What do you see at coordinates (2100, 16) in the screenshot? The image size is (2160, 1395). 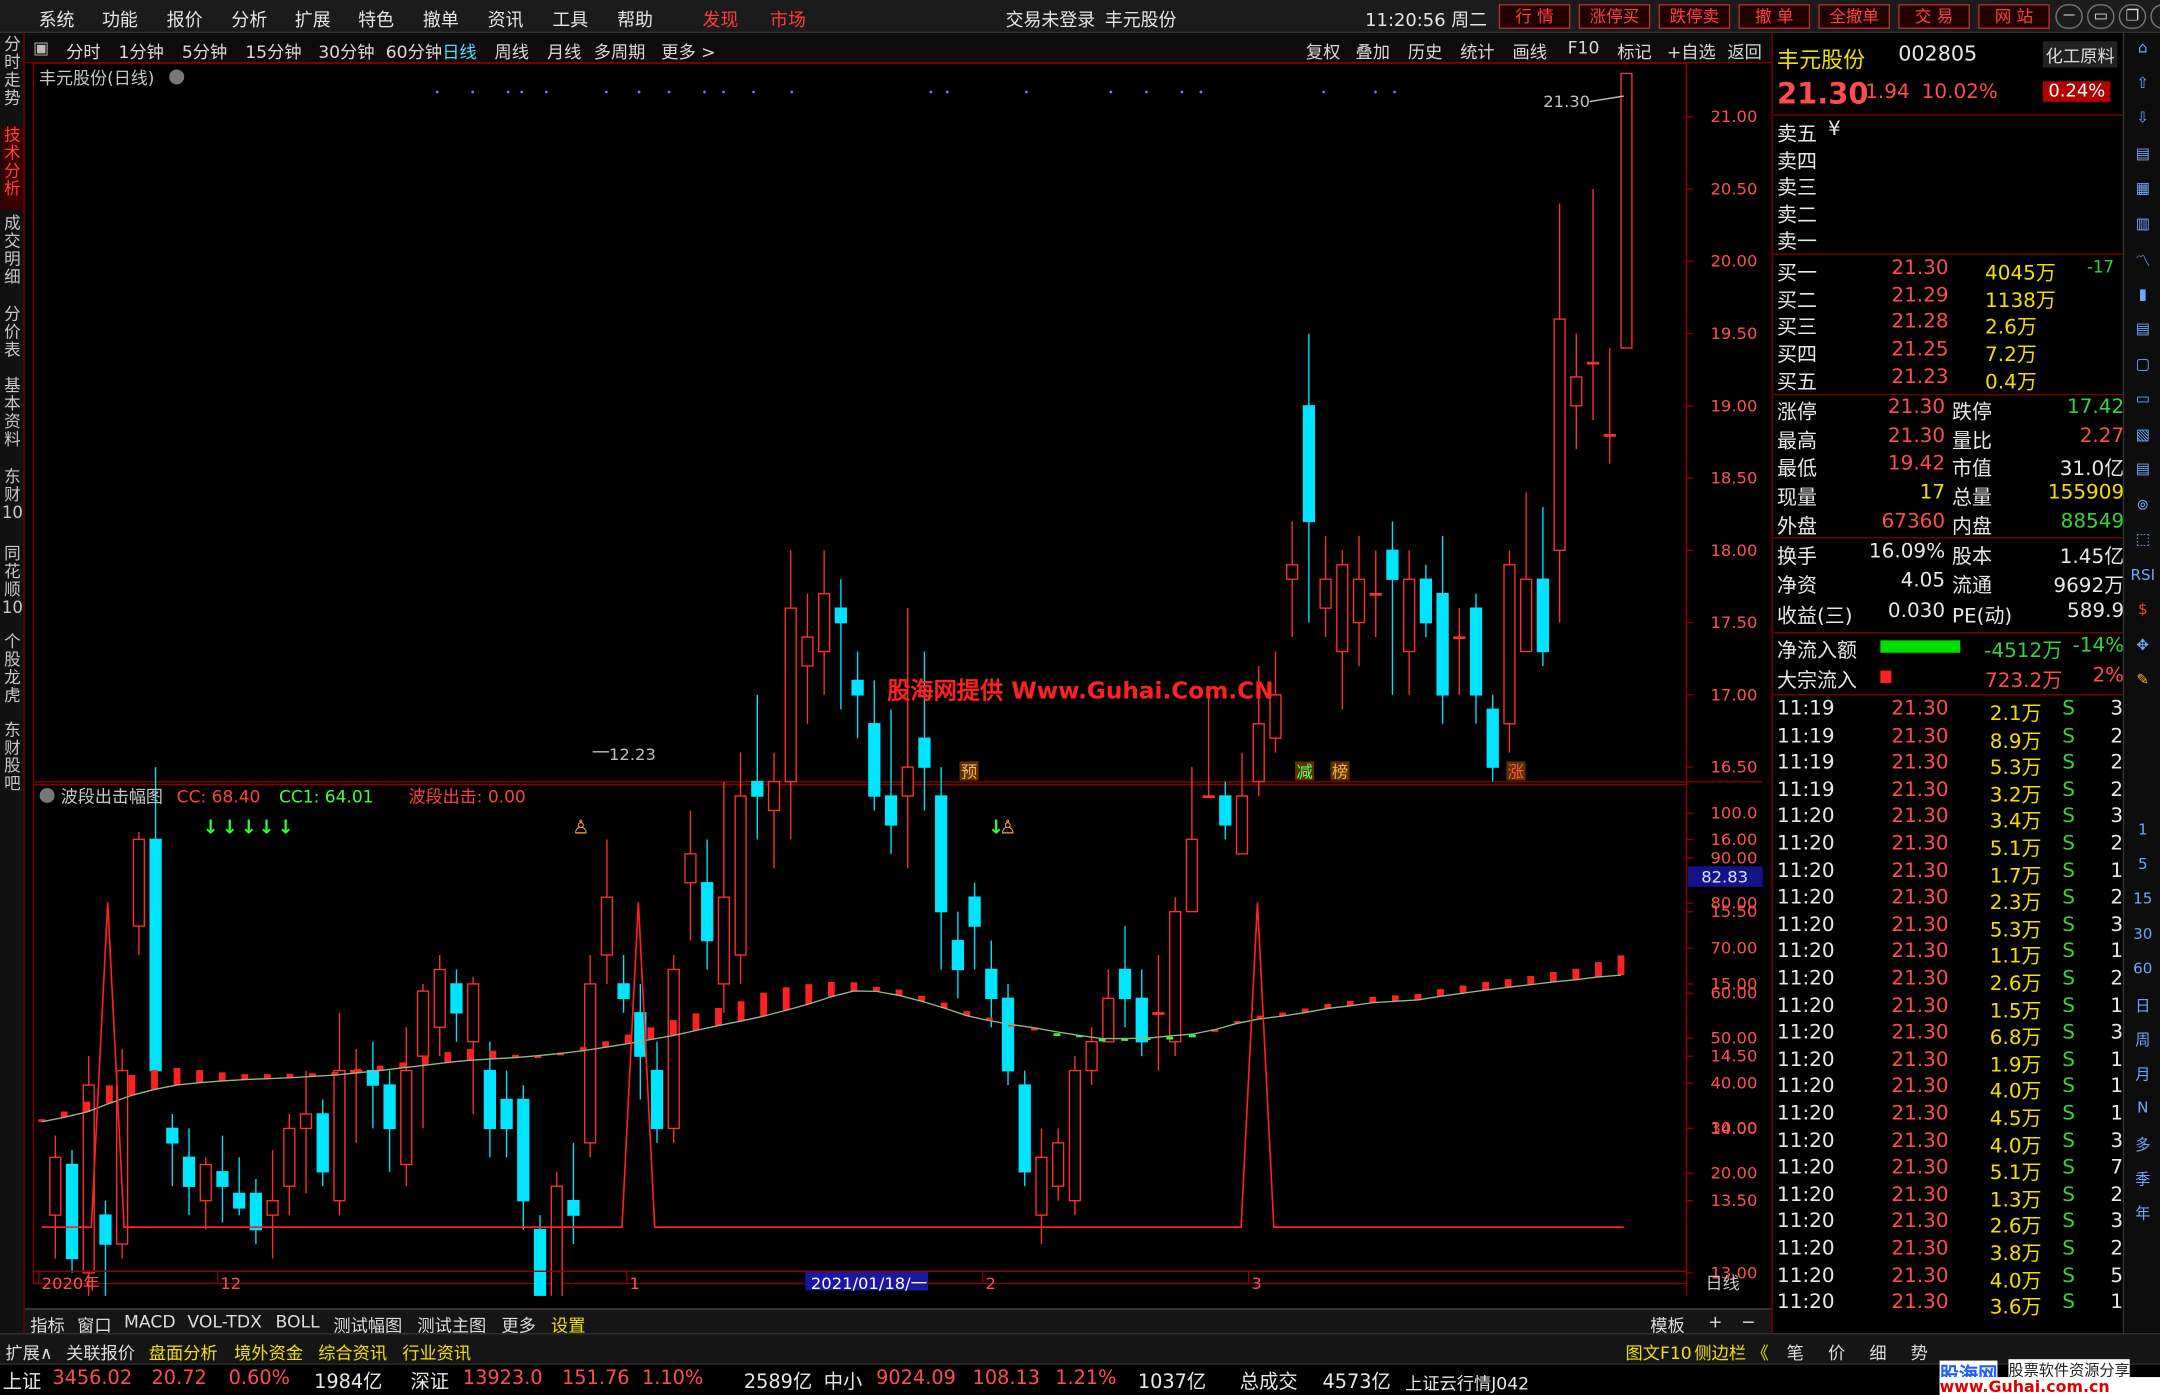 I see `restore-icon: ▭` at bounding box center [2100, 16].